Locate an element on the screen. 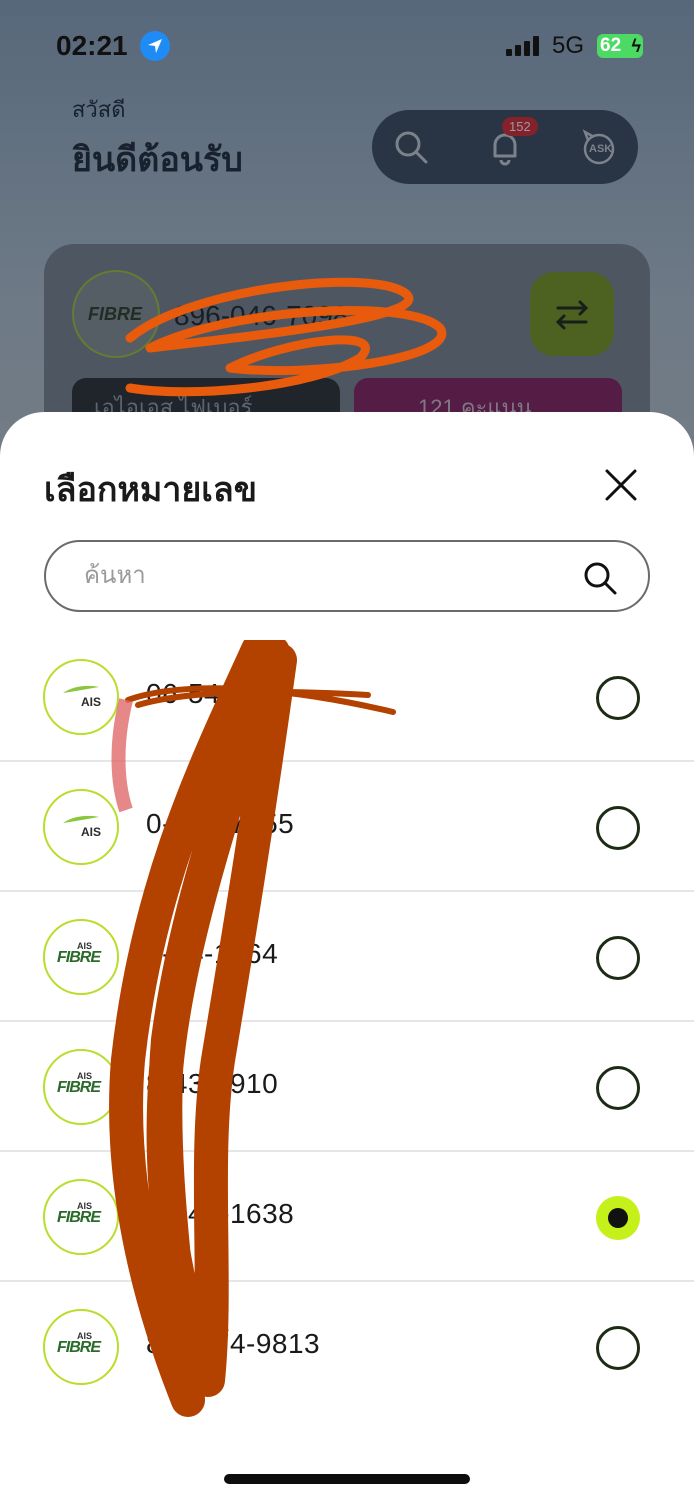 The width and height of the screenshot is (694, 1500). home-indicator is located at coordinates (347, 1479).